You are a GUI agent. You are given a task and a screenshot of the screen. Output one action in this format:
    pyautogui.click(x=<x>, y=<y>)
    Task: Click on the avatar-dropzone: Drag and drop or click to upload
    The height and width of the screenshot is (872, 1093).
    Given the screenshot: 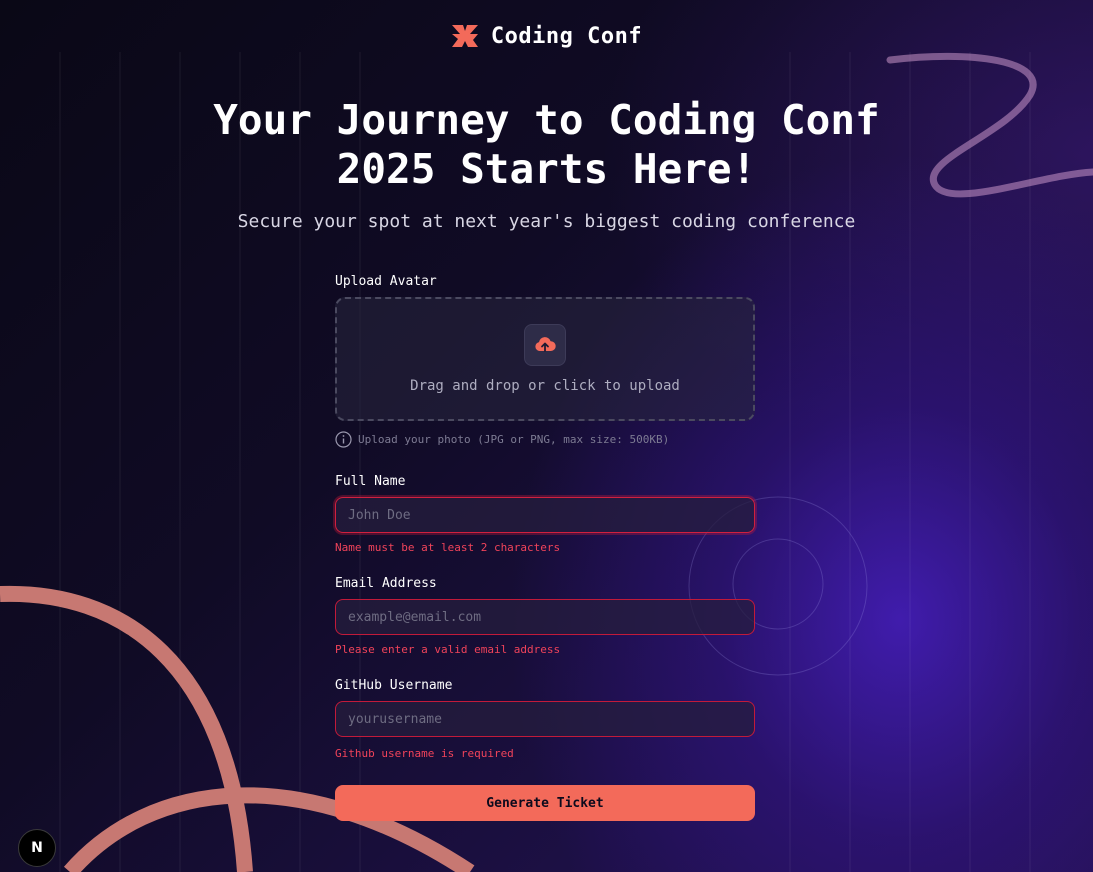 What is the action you would take?
    pyautogui.click(x=545, y=359)
    